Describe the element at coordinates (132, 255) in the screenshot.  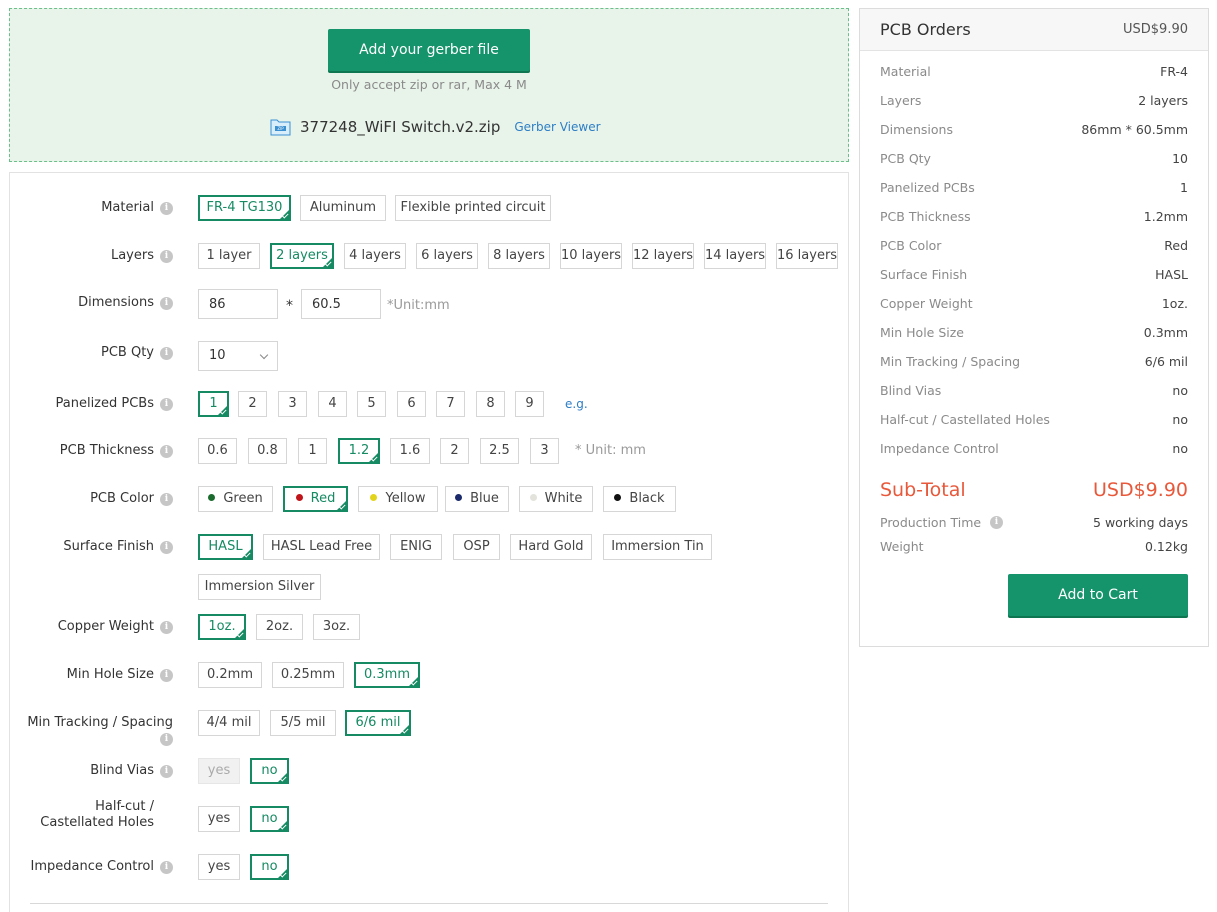
I see `layers-label: Layers` at that location.